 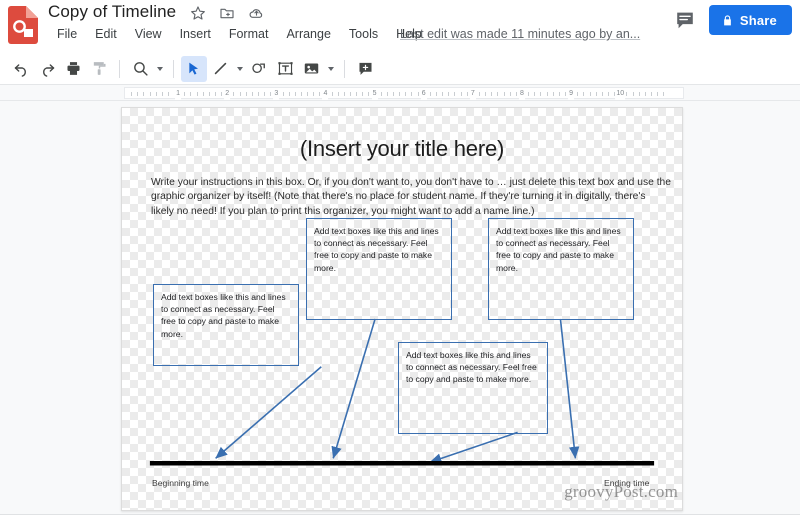 What do you see at coordinates (140, 69) in the screenshot?
I see `zoom-button` at bounding box center [140, 69].